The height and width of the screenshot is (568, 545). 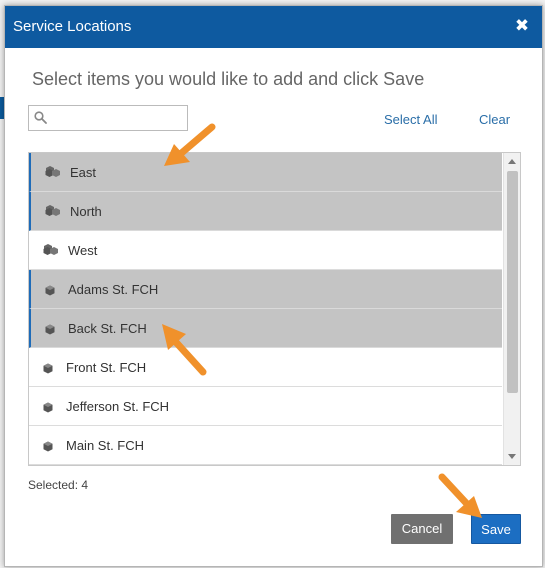 What do you see at coordinates (86, 211) in the screenshot?
I see `list-item-label: North` at bounding box center [86, 211].